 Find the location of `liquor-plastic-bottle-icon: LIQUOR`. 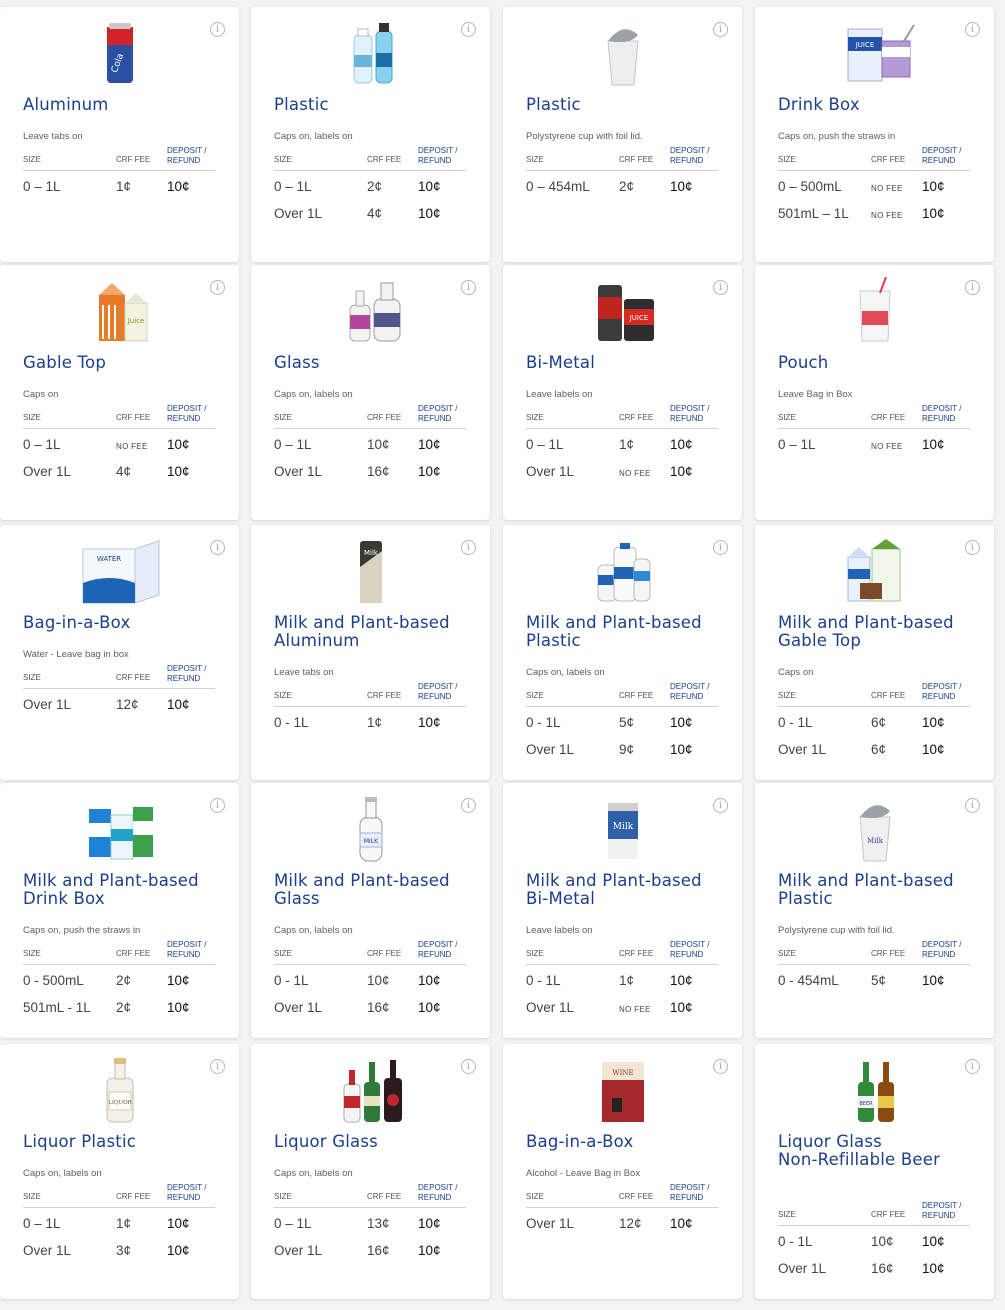

liquor-plastic-bottle-icon: LIQUOR is located at coordinates (120, 1091).